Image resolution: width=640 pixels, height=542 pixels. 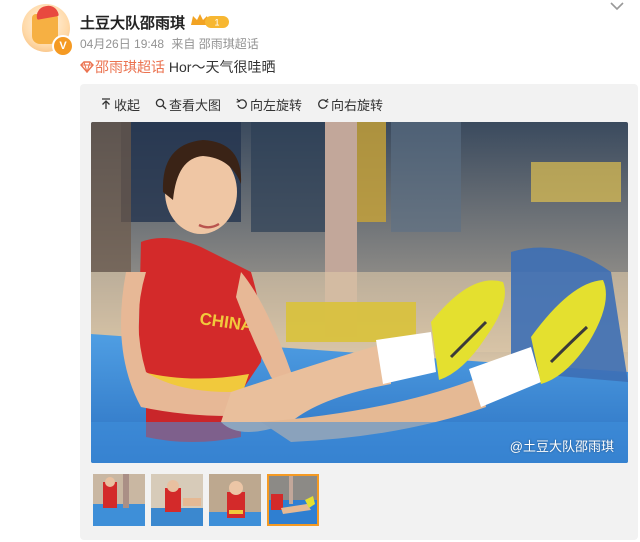 What do you see at coordinates (241, 103) in the screenshot?
I see `rotate-left-icon` at bounding box center [241, 103].